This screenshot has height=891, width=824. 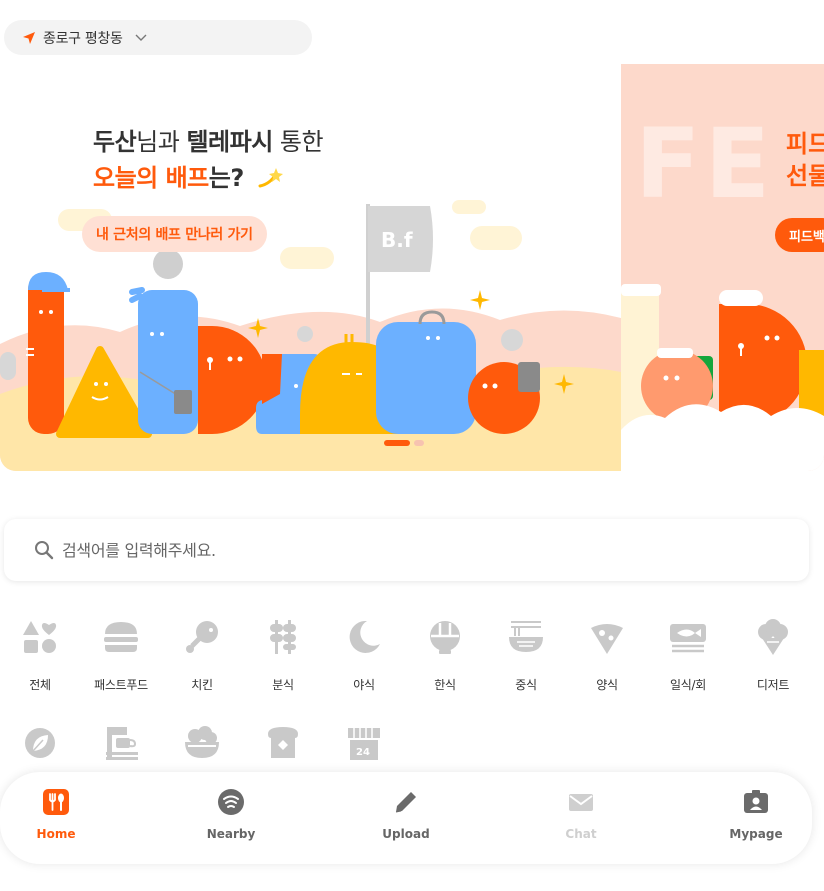 What do you see at coordinates (29, 37) in the screenshot?
I see `location-arrow-icon` at bounding box center [29, 37].